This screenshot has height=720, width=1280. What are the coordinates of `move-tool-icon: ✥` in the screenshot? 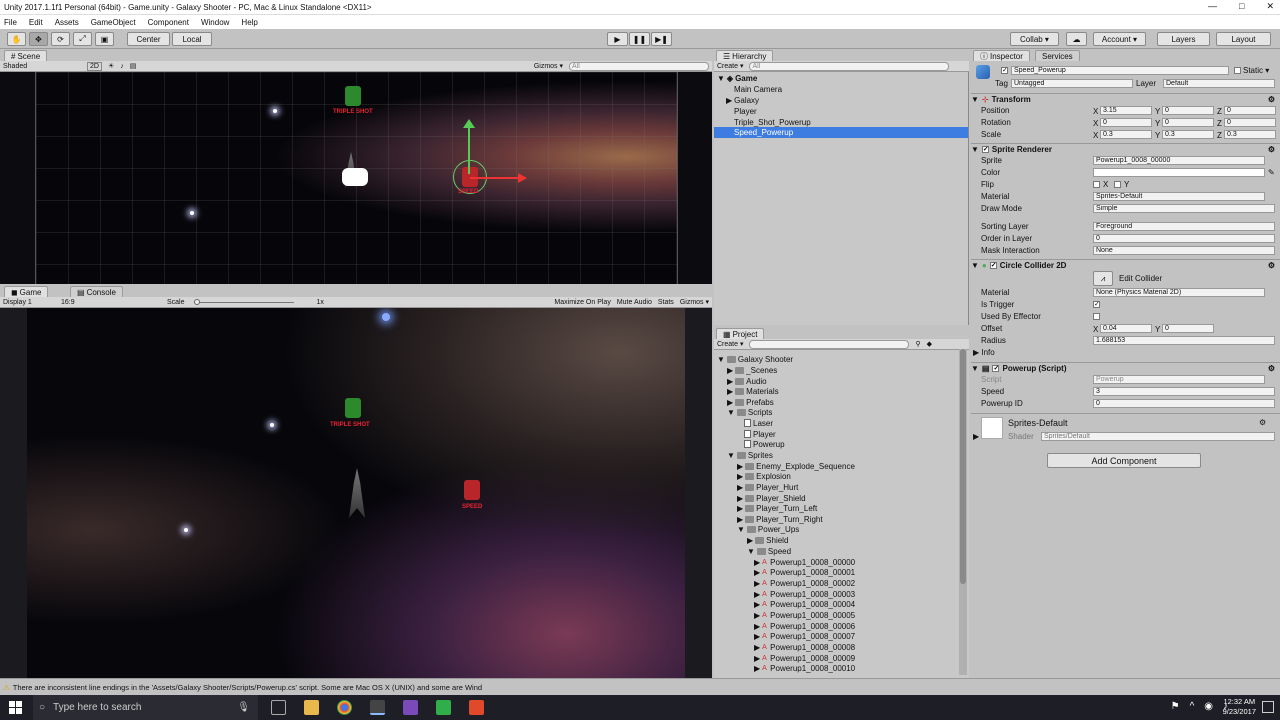 It's located at (38, 39).